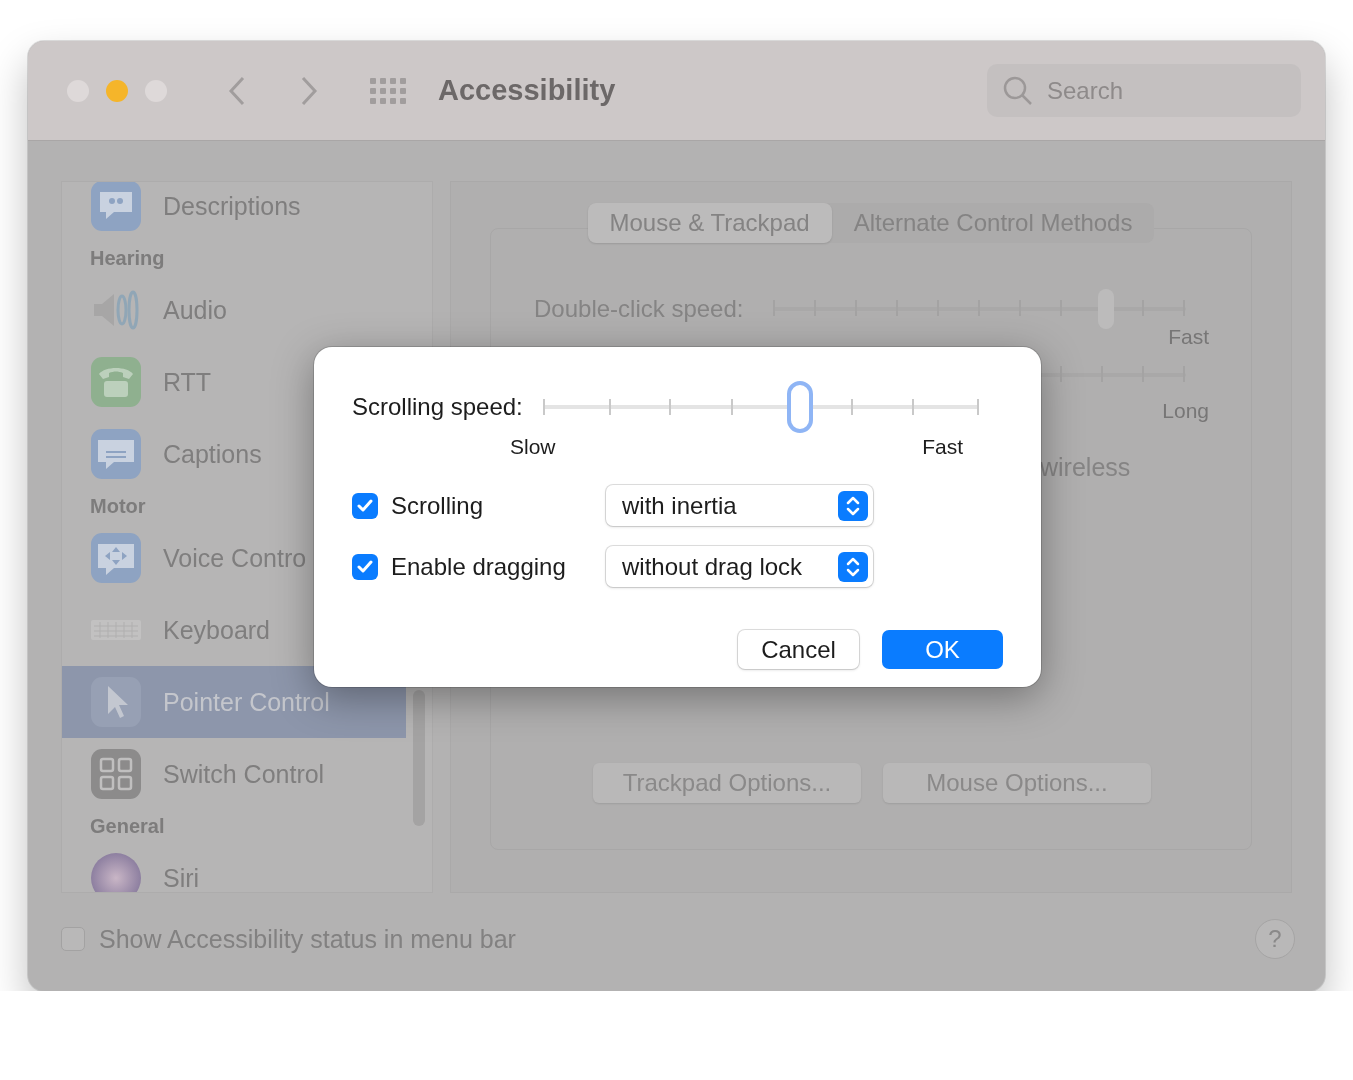  Describe the element at coordinates (479, 566) in the screenshot. I see `checkbox-label: Enable dragging` at that location.